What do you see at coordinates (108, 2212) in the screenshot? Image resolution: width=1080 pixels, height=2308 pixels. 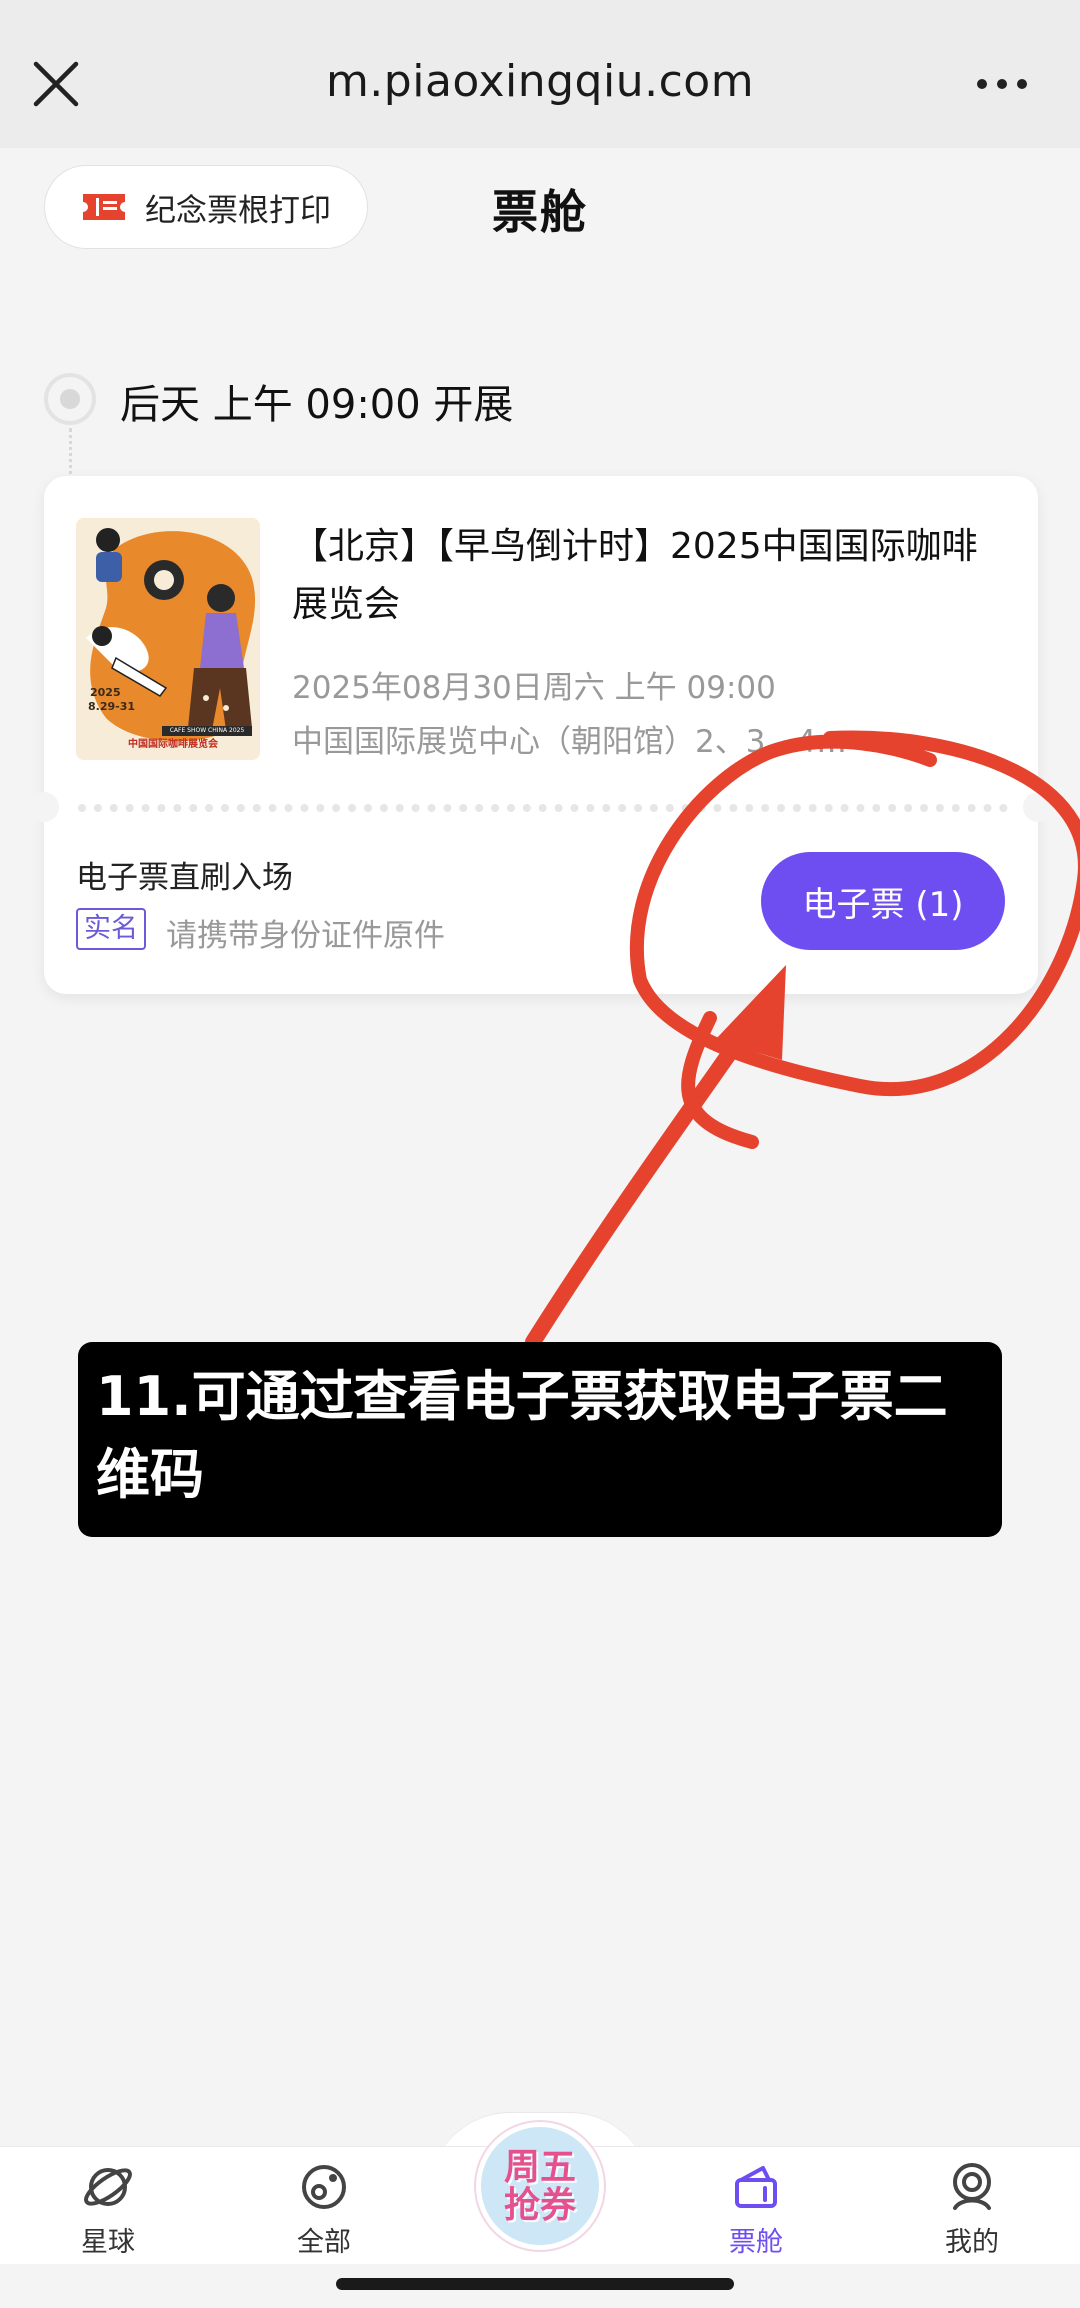 I see `nav-item-planet: 星球` at bounding box center [108, 2212].